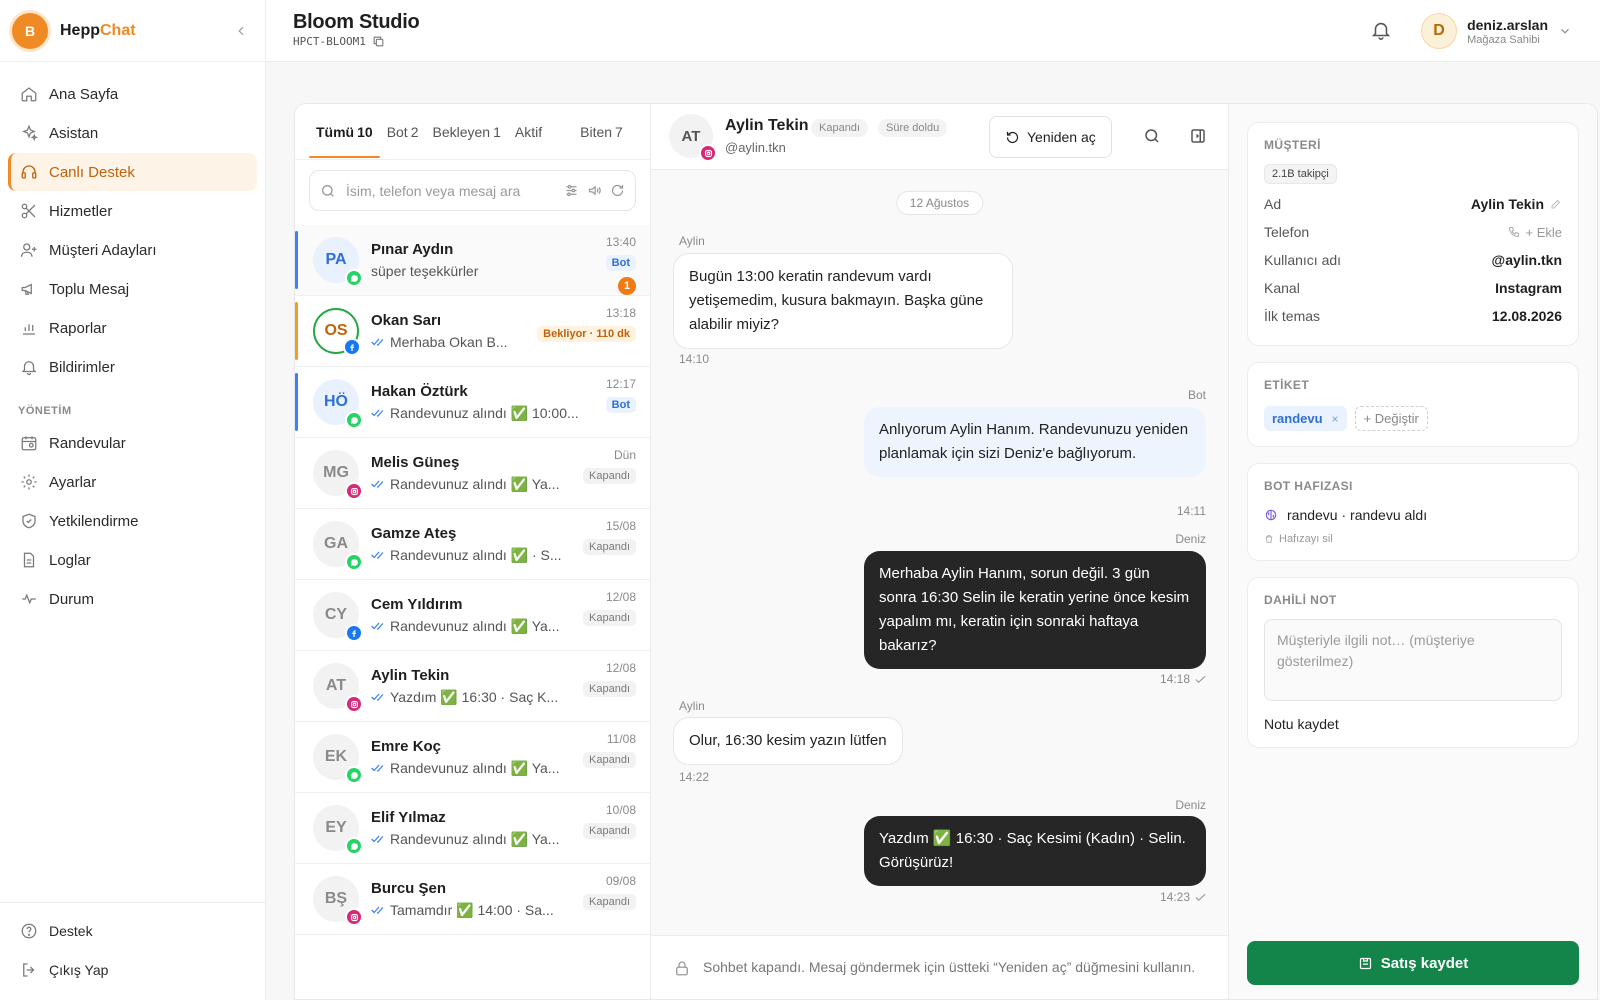  I want to click on save-note-button: Notu kaydet, so click(1413, 724).